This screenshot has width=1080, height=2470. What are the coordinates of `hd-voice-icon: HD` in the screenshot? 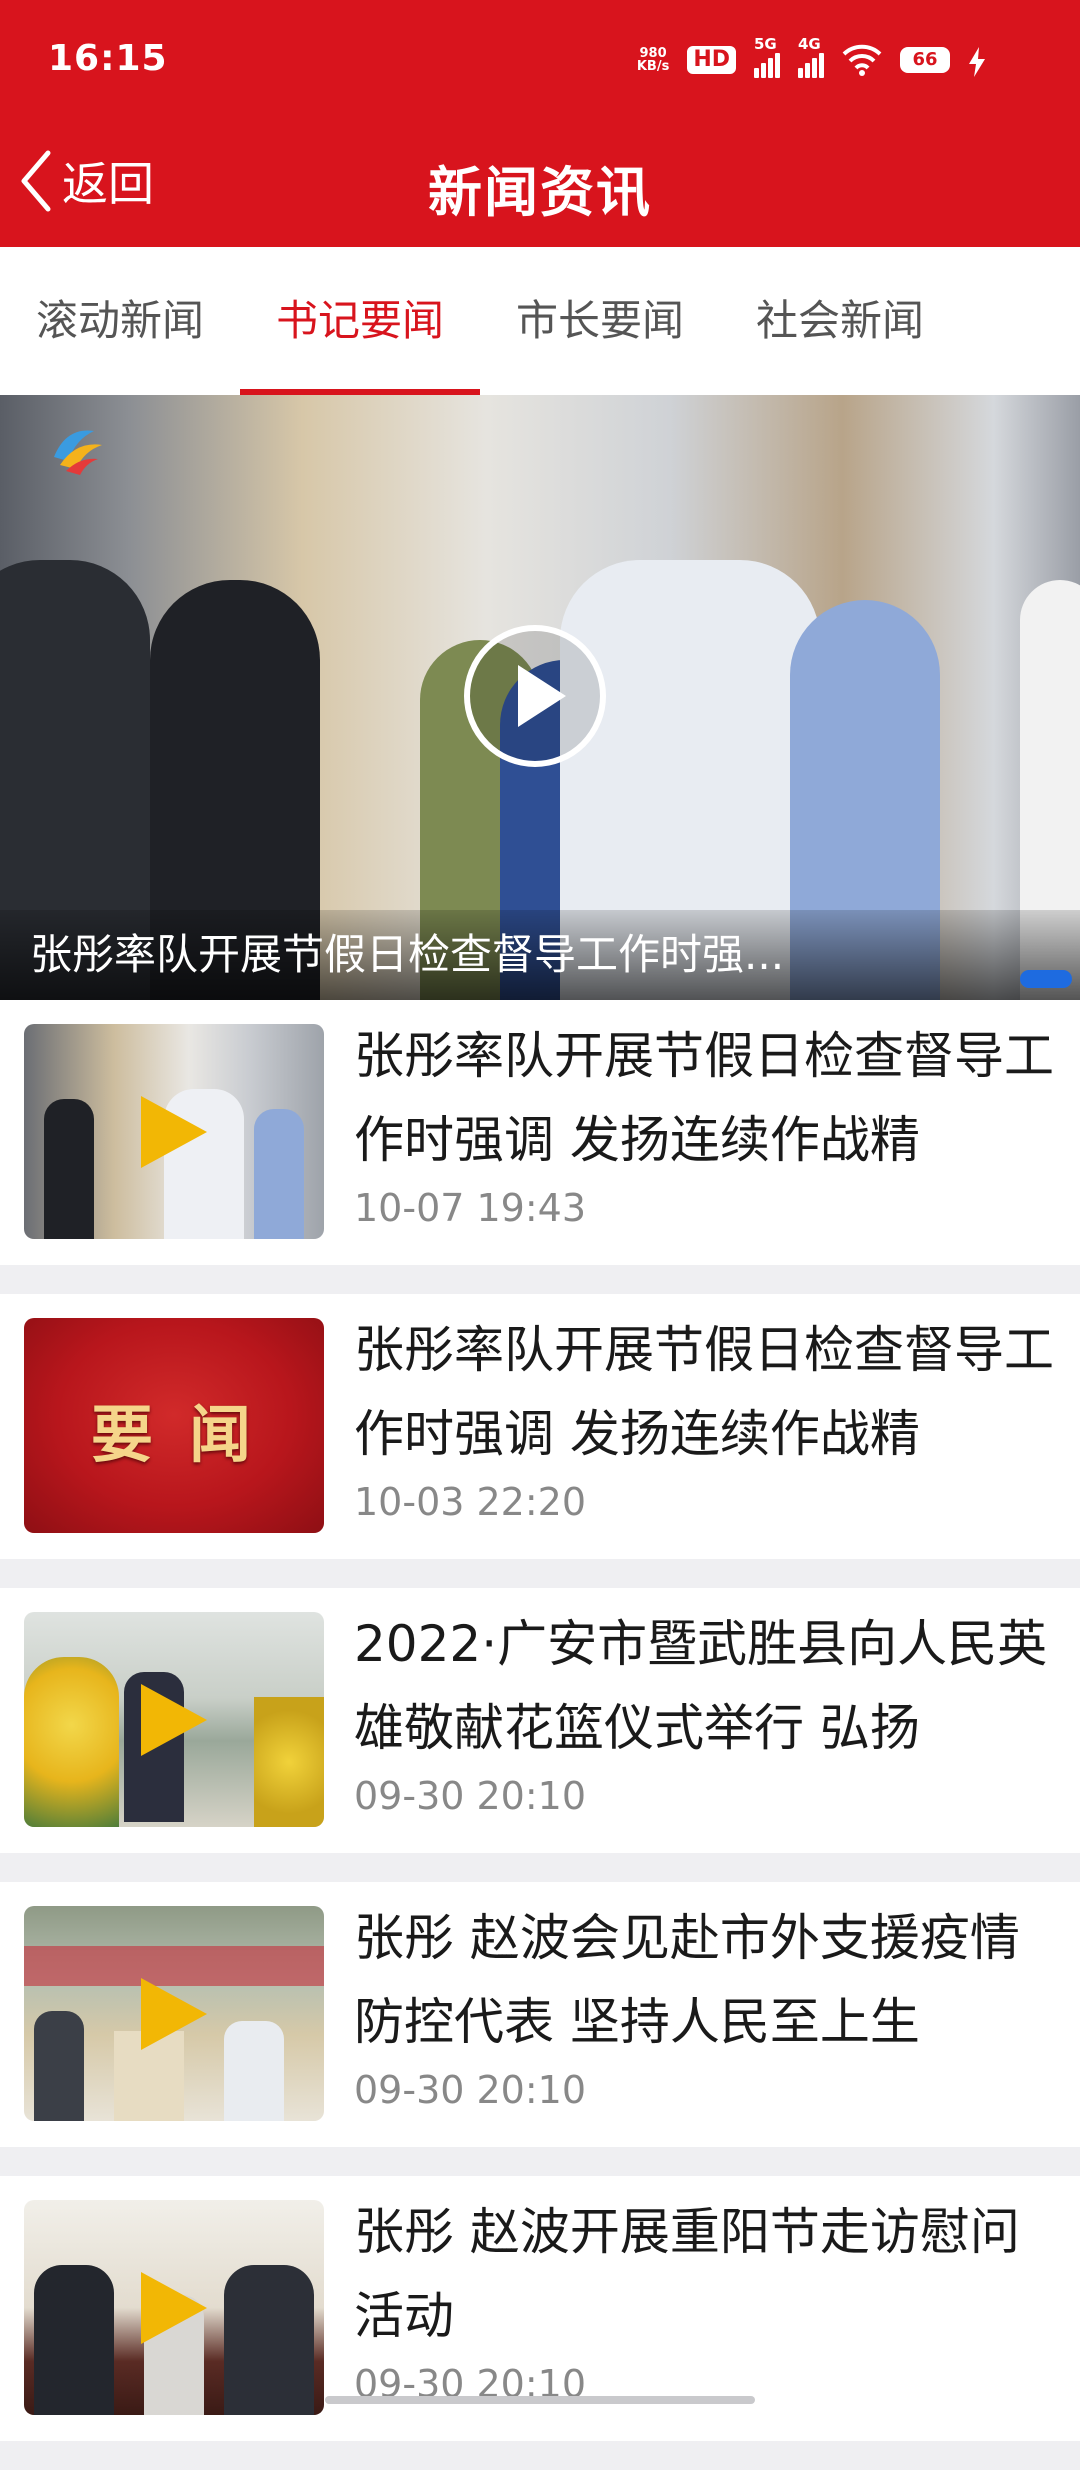 It's located at (711, 60).